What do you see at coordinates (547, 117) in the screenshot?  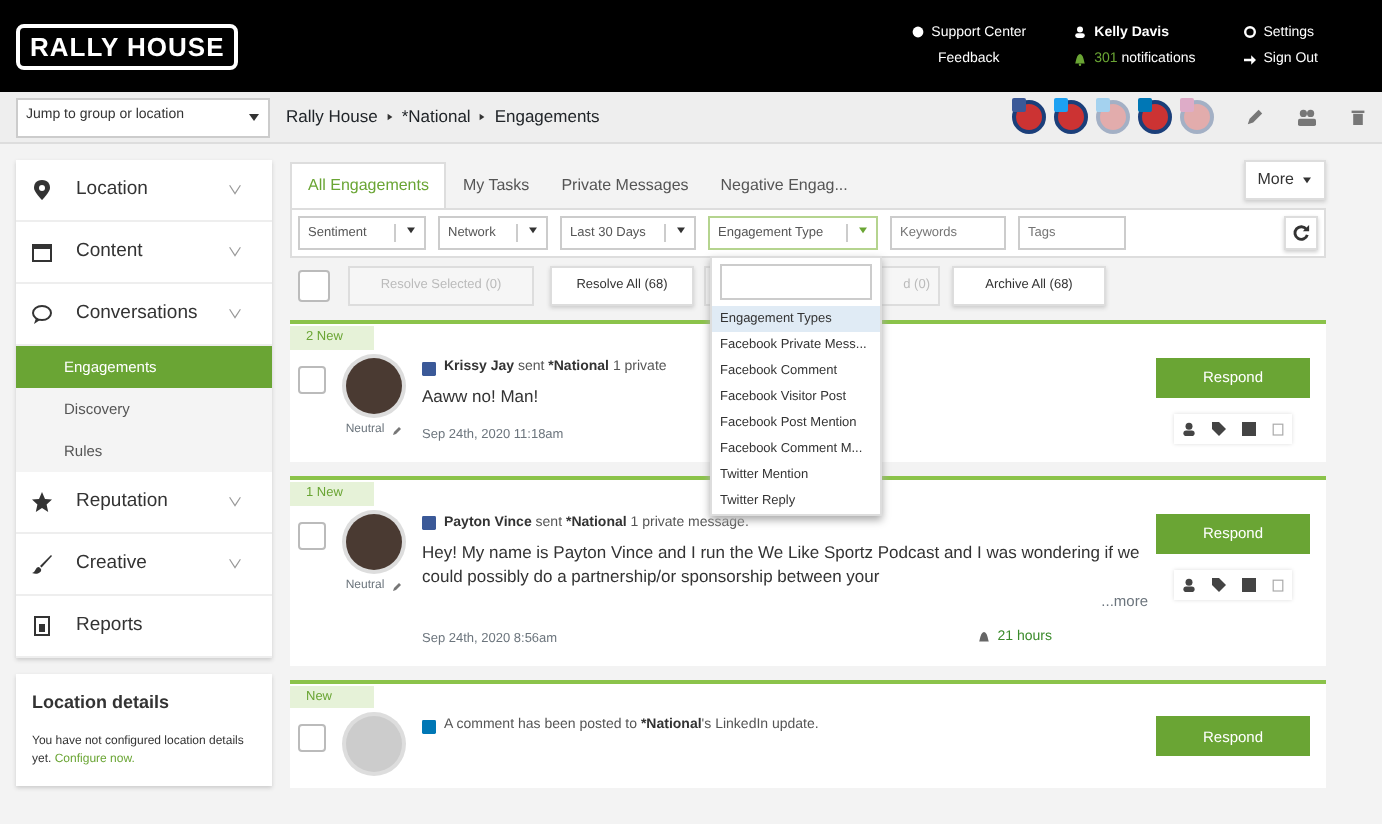 I see `breadcrumb-link: Engagements` at bounding box center [547, 117].